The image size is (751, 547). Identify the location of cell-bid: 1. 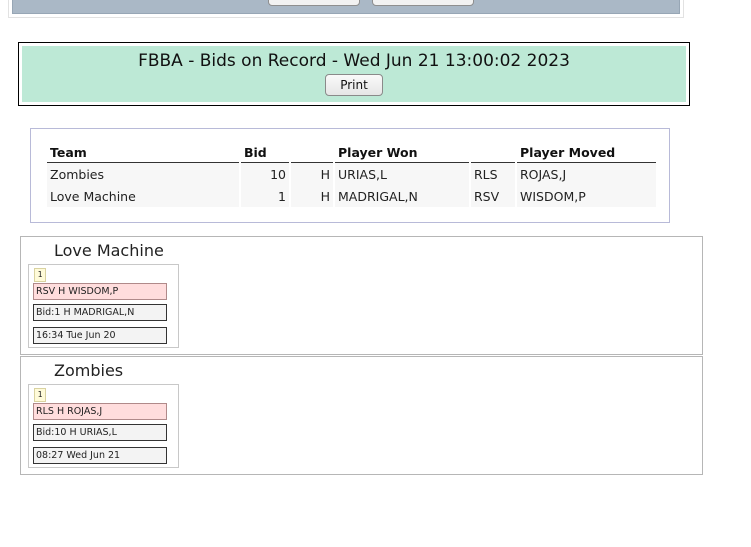
(282, 196).